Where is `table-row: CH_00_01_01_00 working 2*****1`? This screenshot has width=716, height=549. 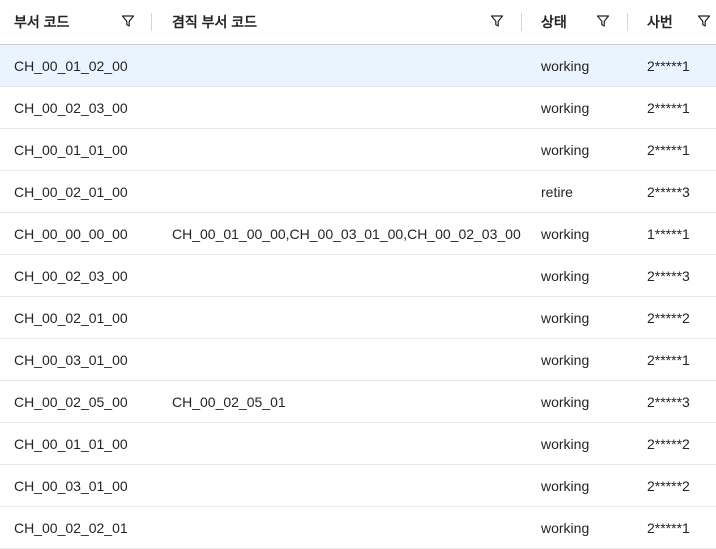 table-row: CH_00_01_01_00 working 2*****1 is located at coordinates (358, 150).